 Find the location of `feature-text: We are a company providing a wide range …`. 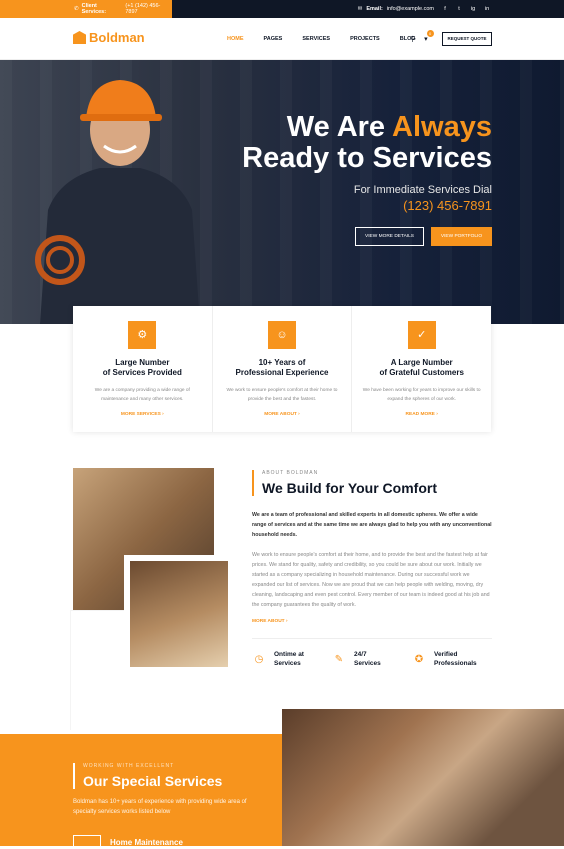

feature-text: We are a company providing a wide range … is located at coordinates (142, 395).